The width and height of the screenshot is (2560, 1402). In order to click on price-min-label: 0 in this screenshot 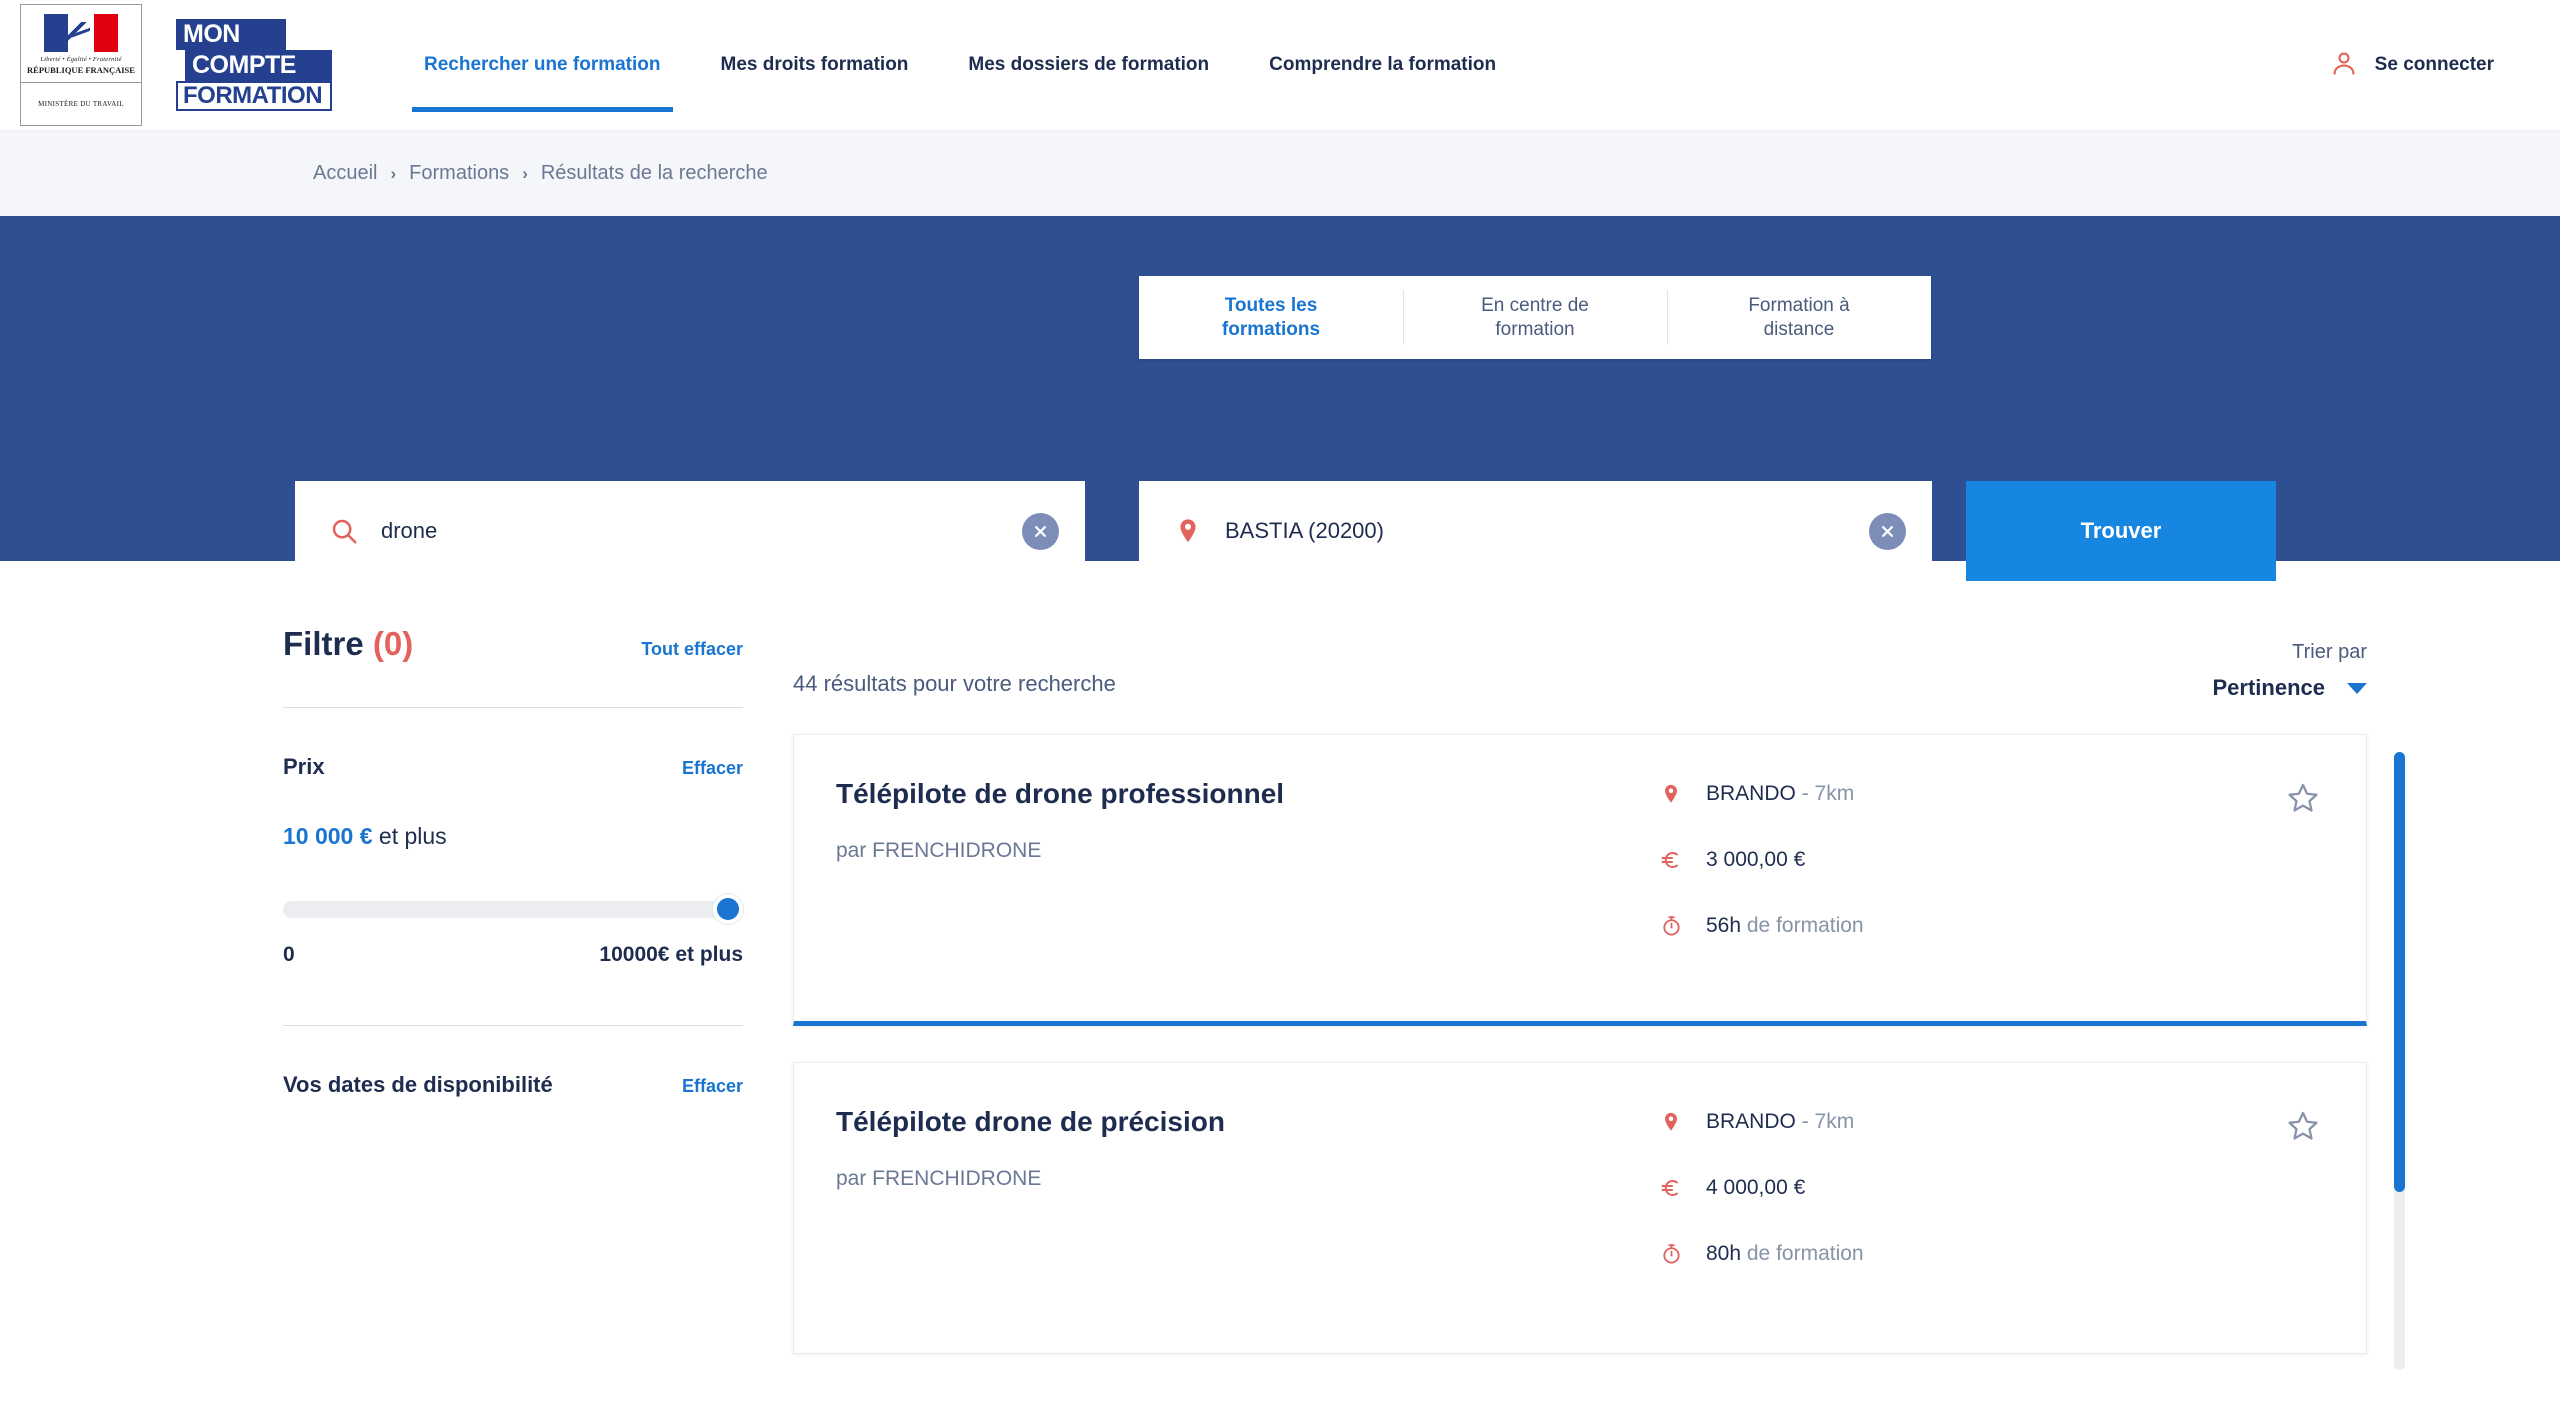, I will do `click(289, 954)`.